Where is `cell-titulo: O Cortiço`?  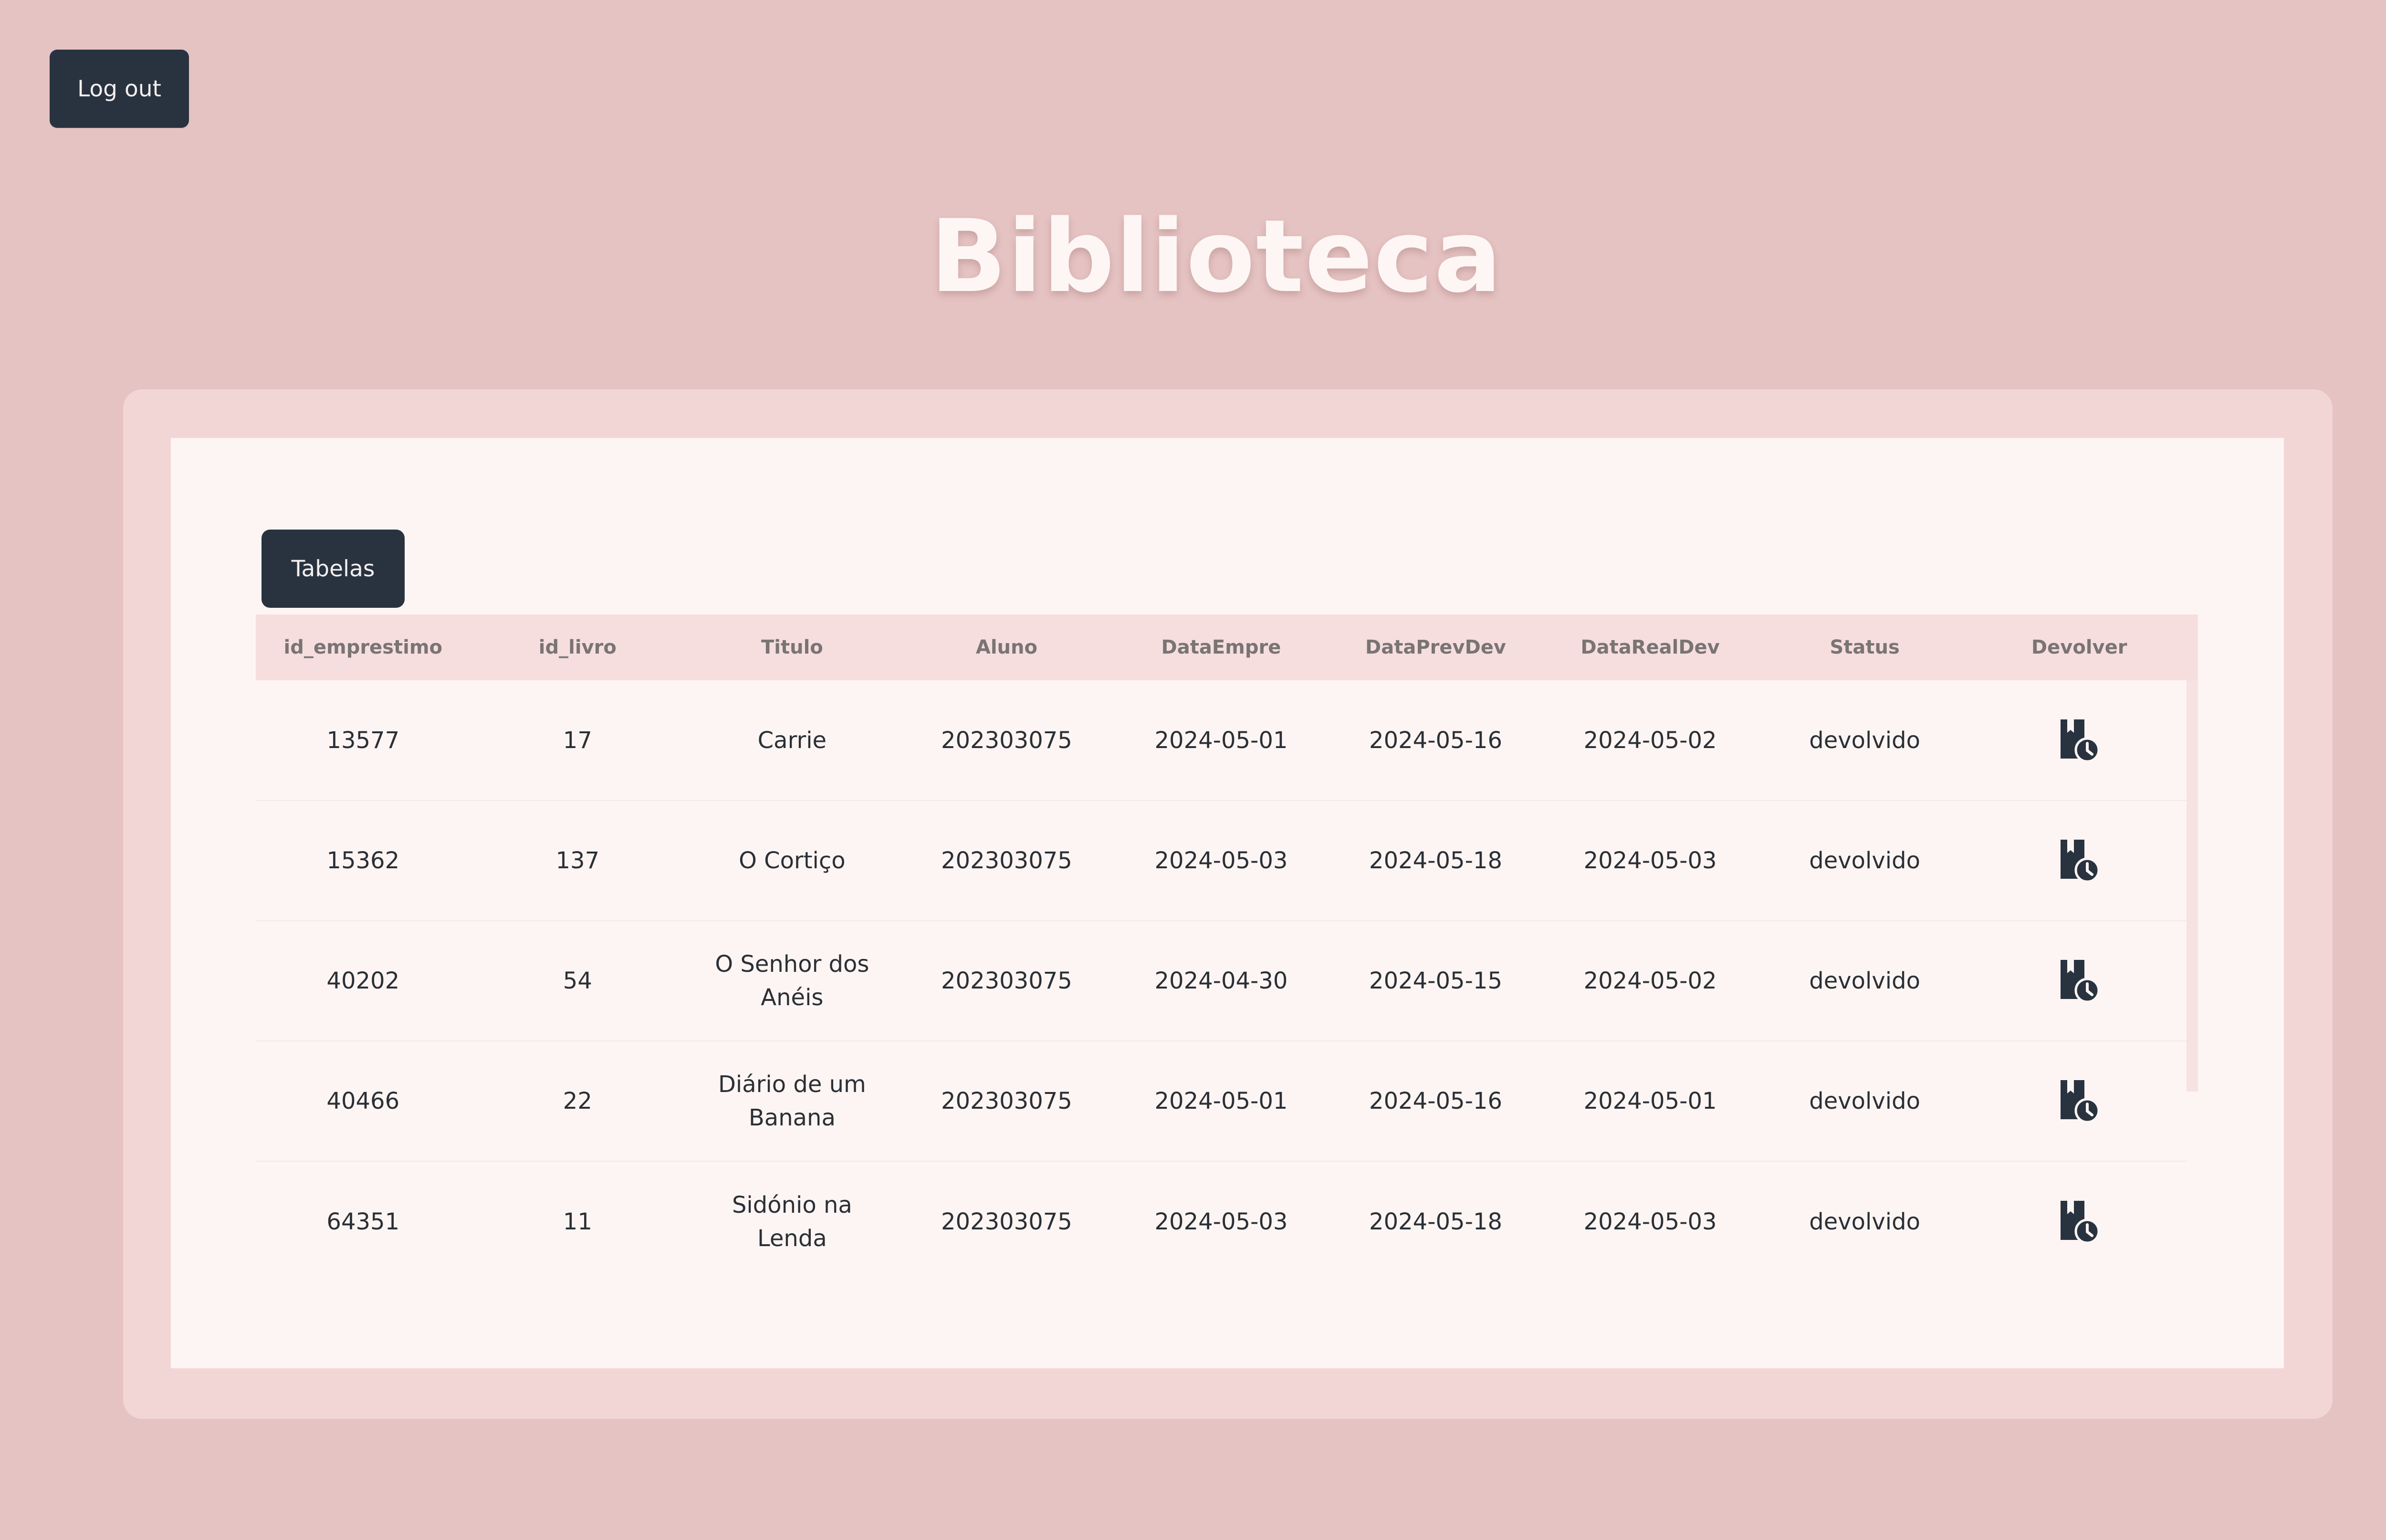
cell-titulo: O Cortiço is located at coordinates (792, 861).